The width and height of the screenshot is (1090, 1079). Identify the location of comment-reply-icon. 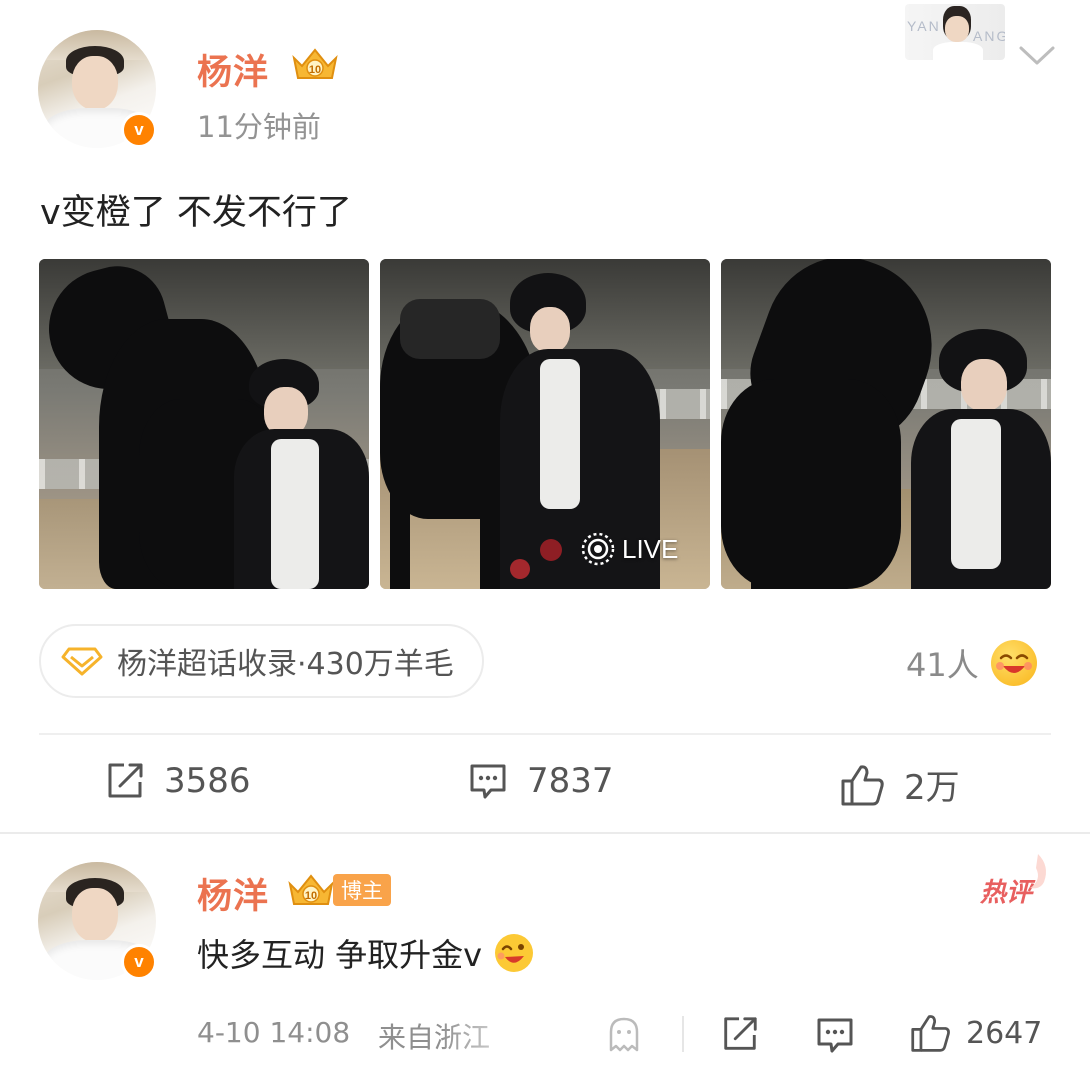
(835, 1035).